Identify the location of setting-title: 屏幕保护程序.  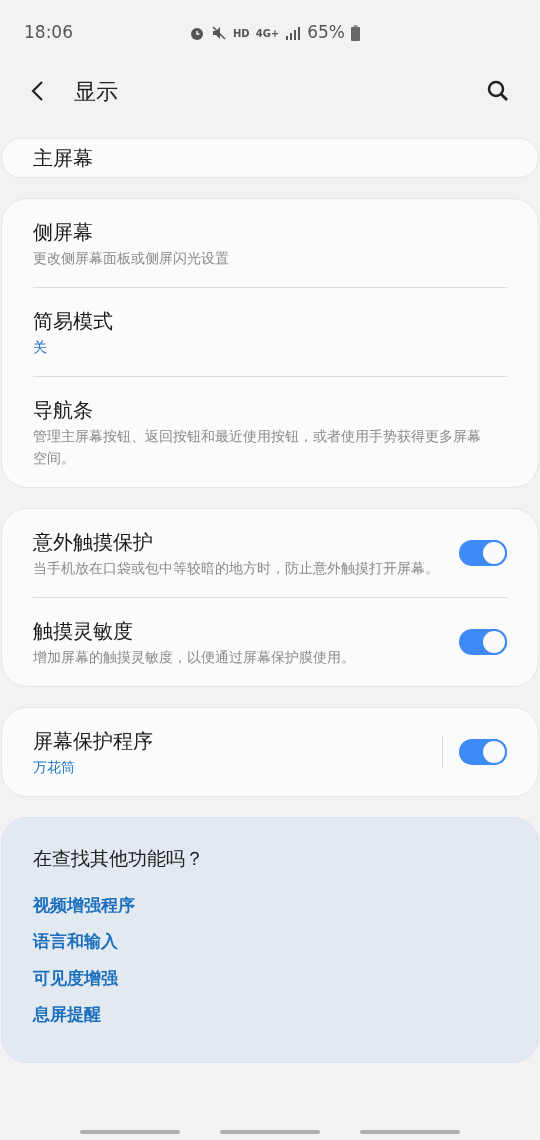
(229, 741).